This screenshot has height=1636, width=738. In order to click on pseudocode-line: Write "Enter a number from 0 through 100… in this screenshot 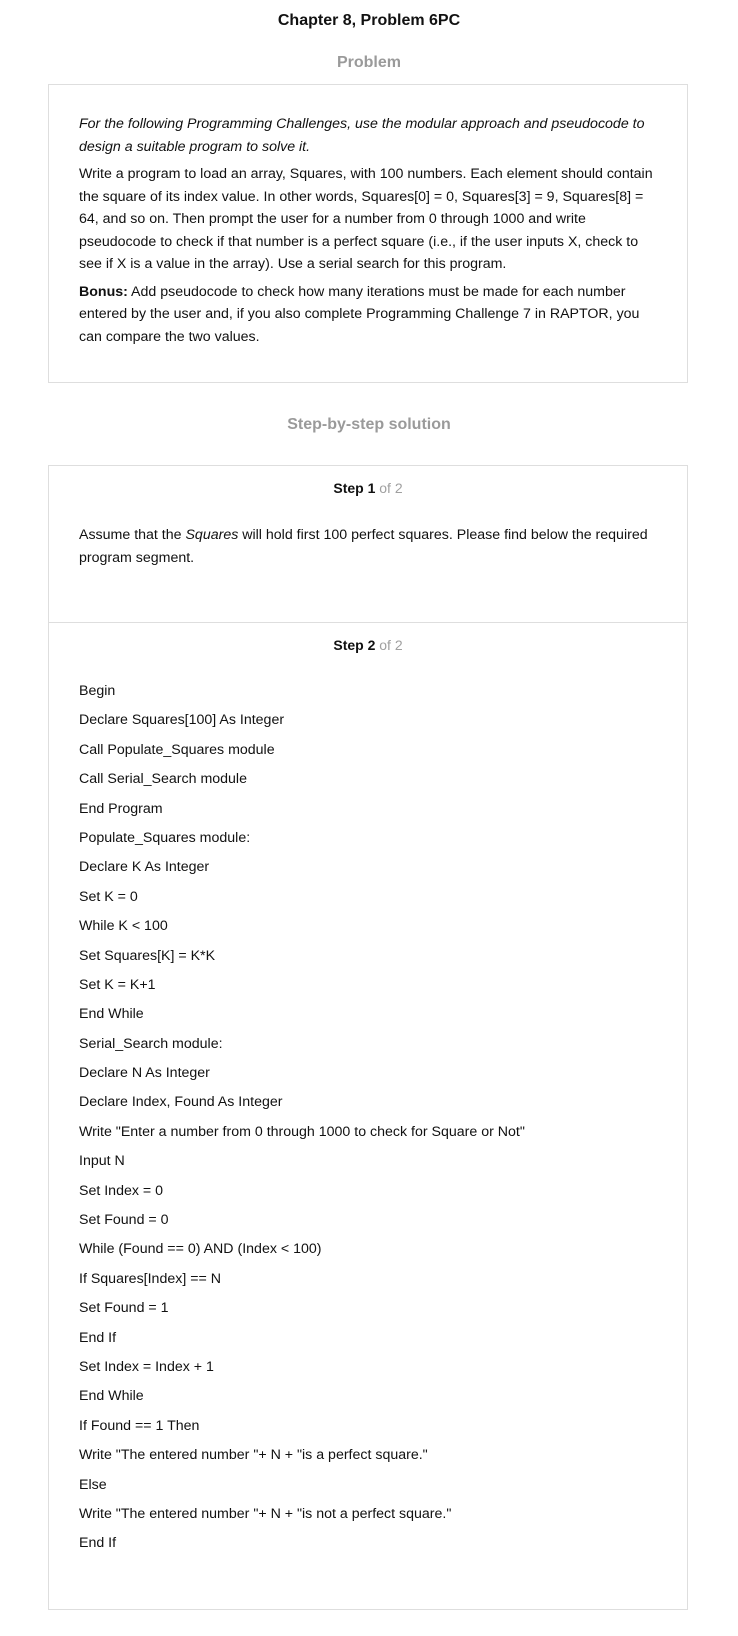, I will do `click(302, 1131)`.